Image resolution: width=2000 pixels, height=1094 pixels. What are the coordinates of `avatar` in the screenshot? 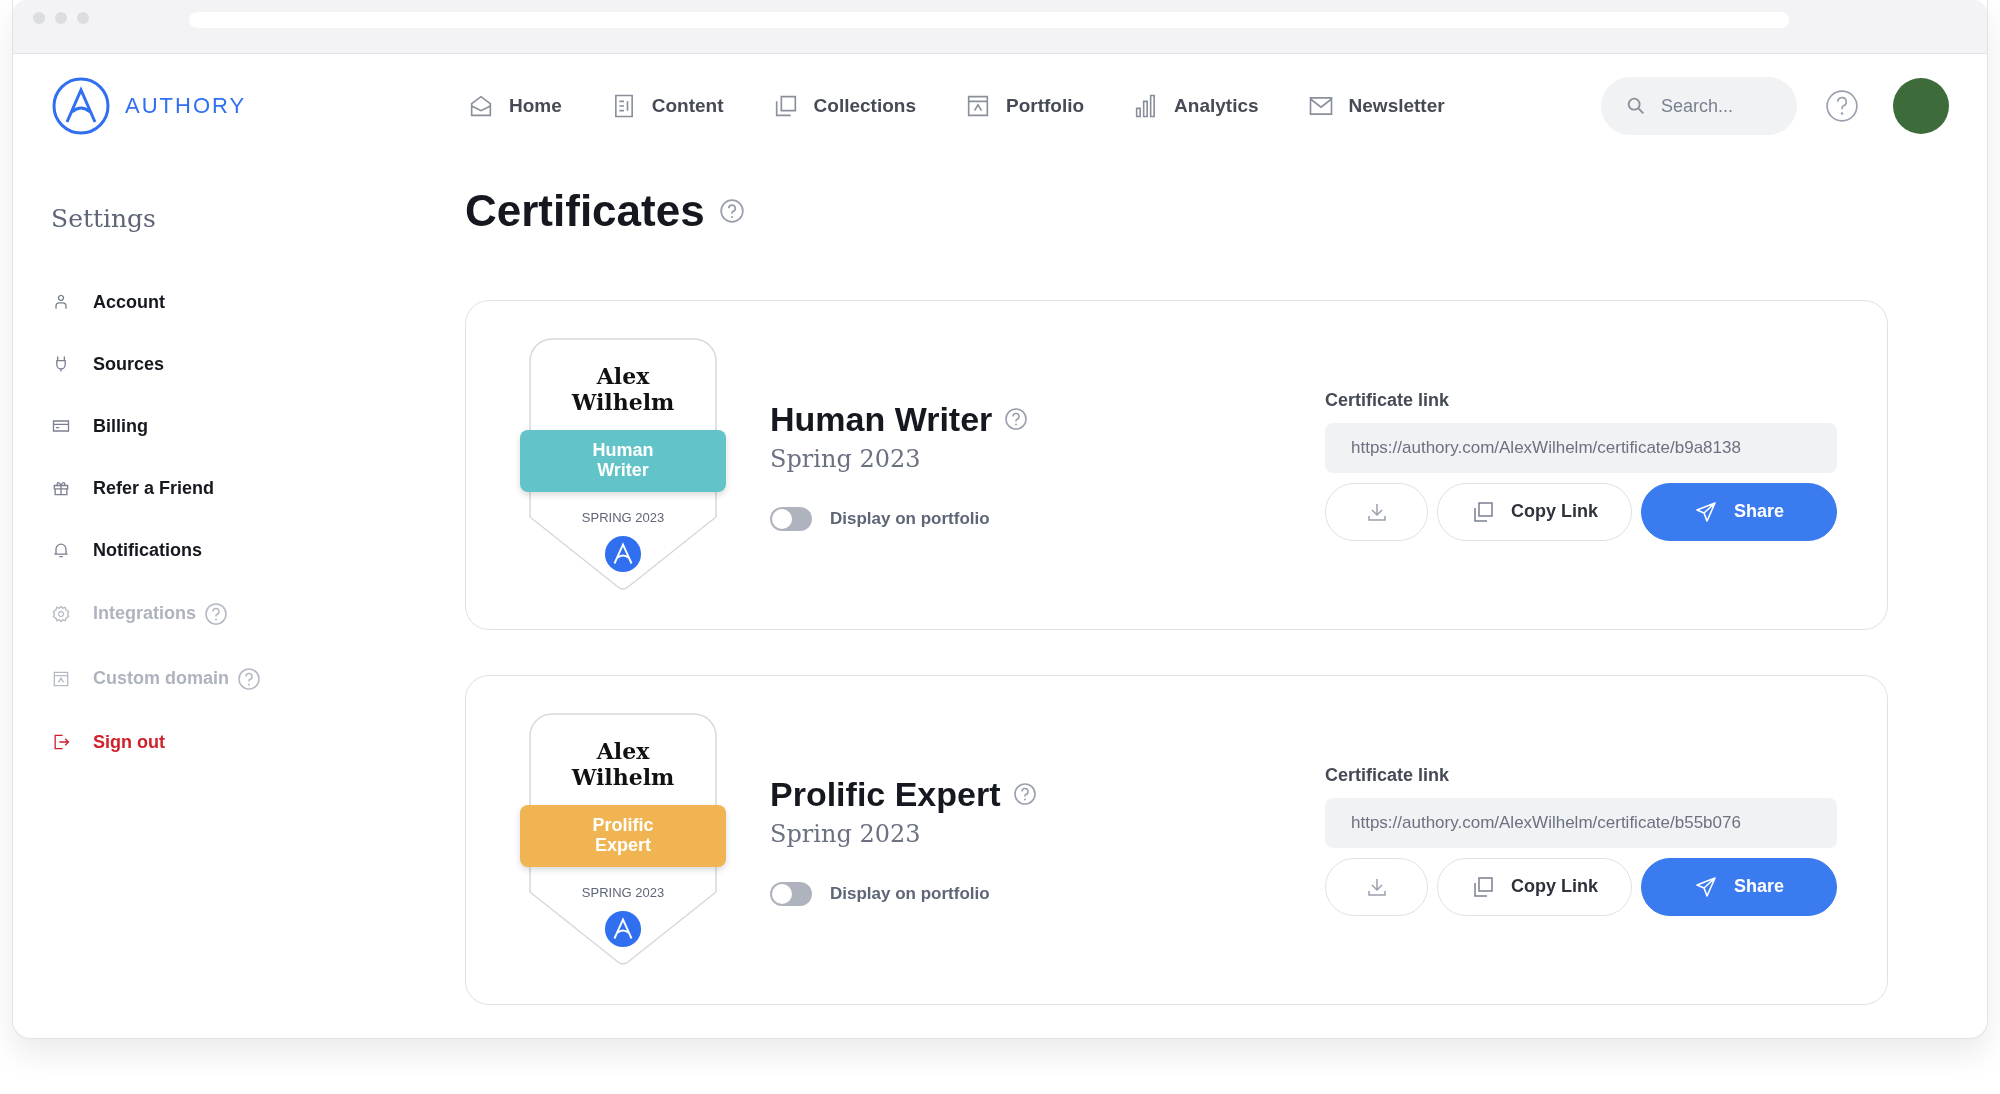 It's located at (1921, 106).